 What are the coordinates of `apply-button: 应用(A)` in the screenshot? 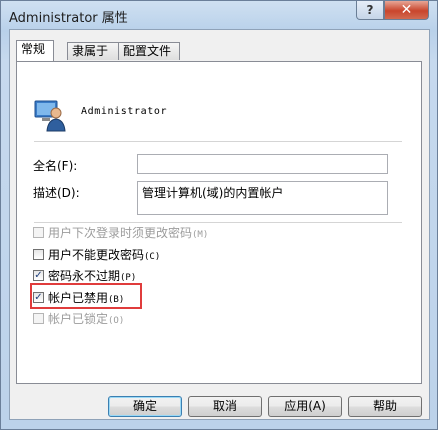 It's located at (305, 406).